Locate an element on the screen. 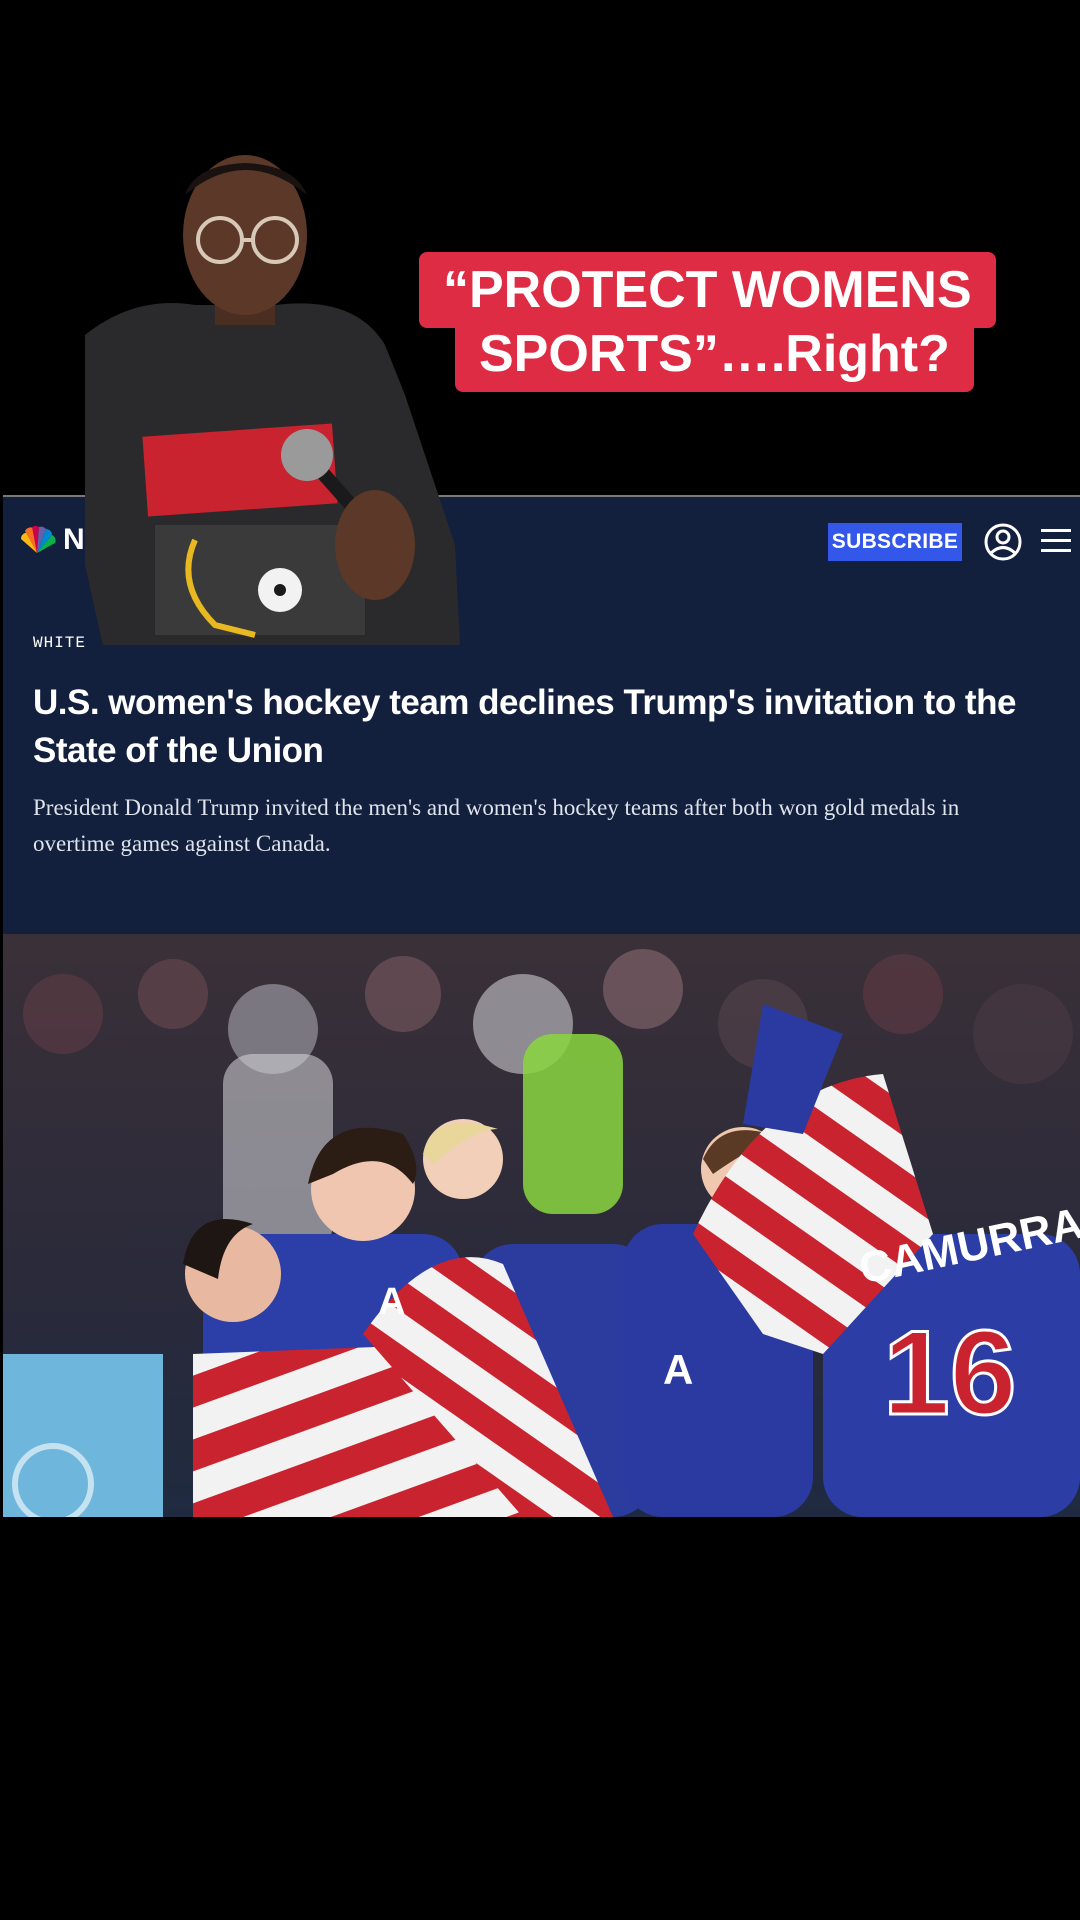 This screenshot has width=1080, height=1920. hamburger-menu-icon is located at coordinates (1056, 541).